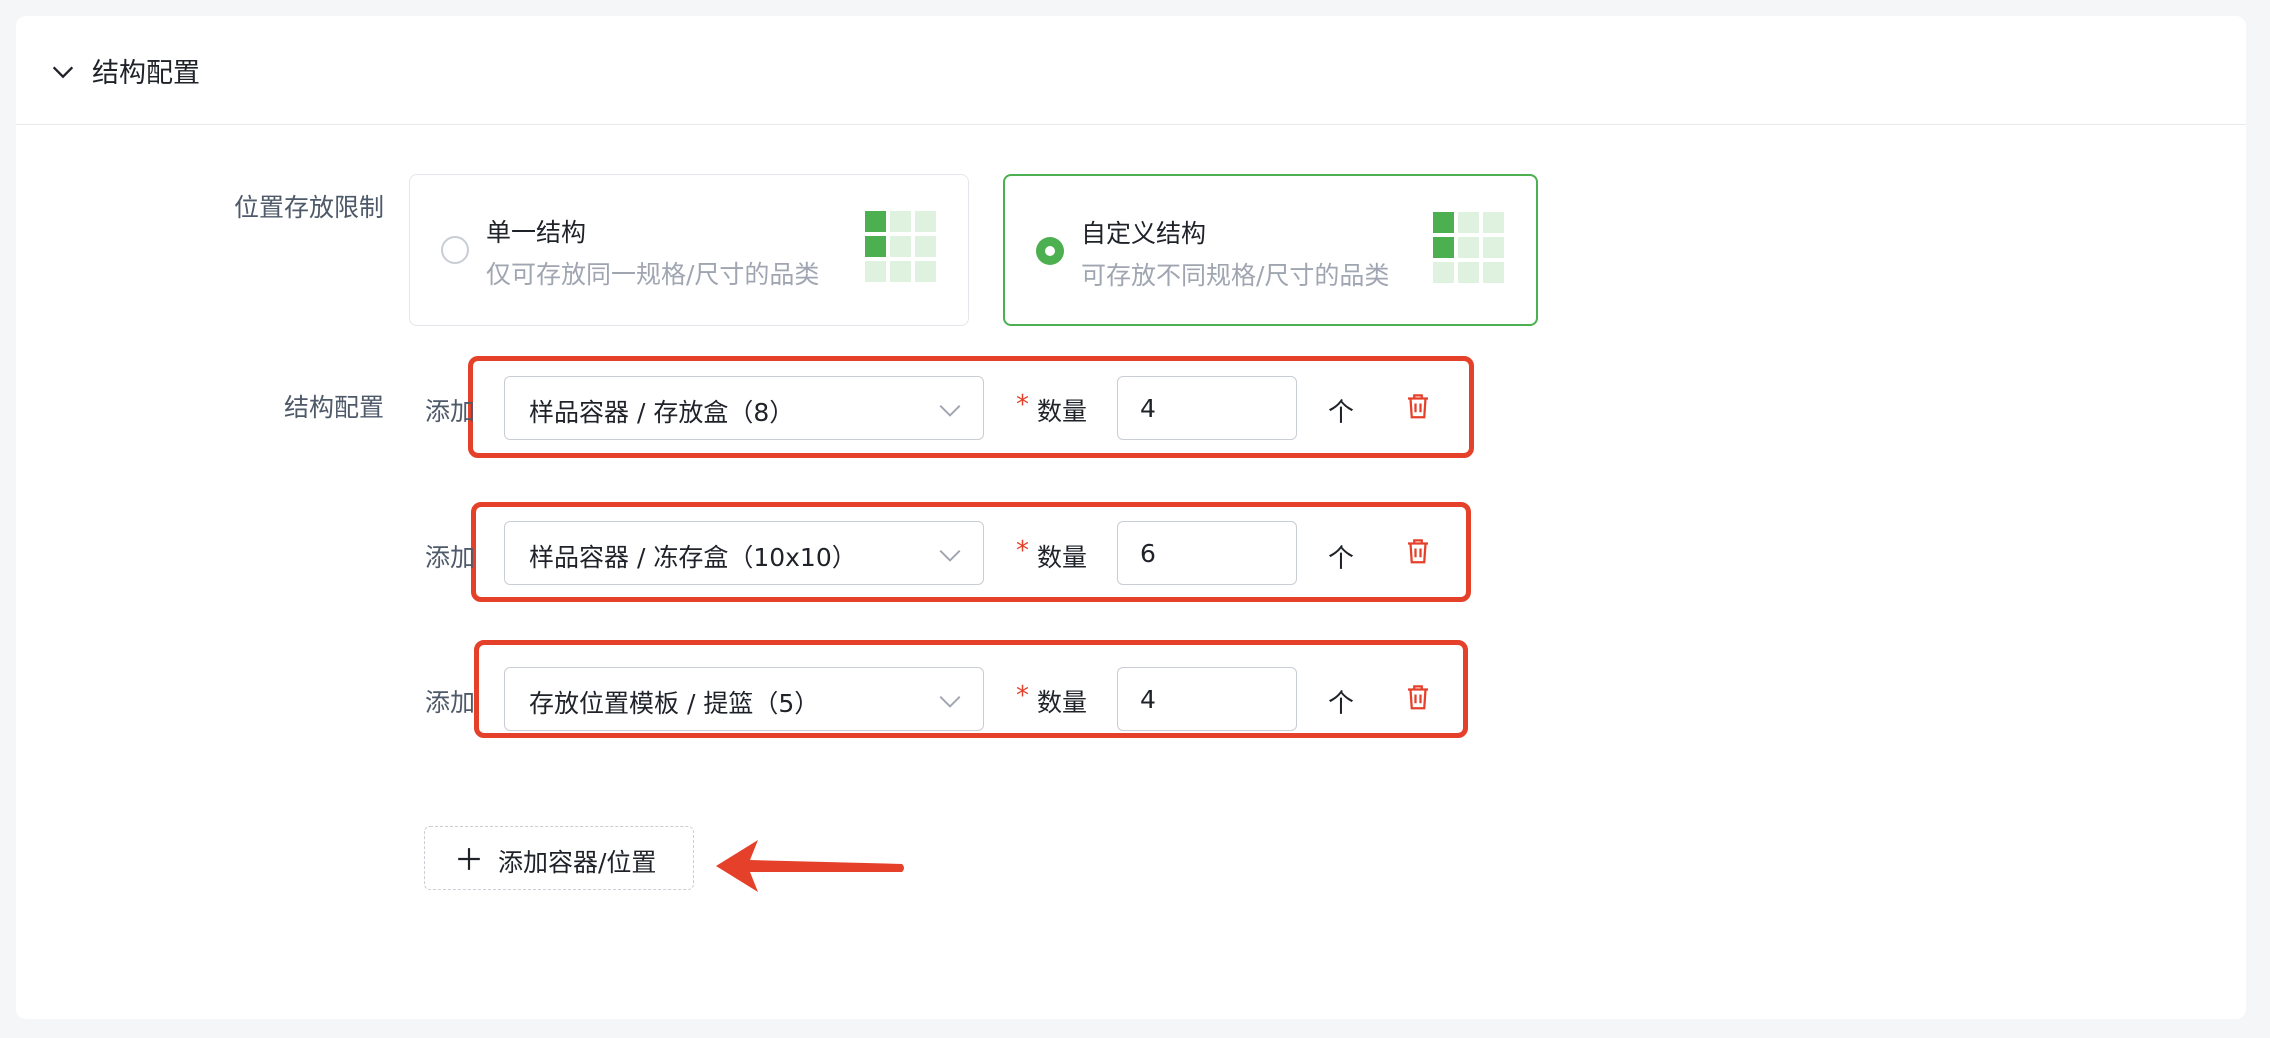  I want to click on section-header: 结构配置, so click(1131, 70).